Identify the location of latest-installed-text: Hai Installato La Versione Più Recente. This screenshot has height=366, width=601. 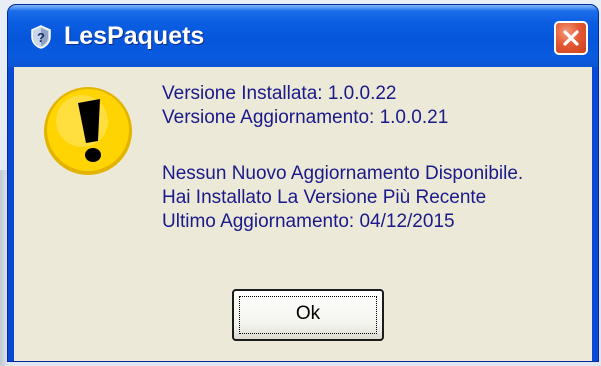
(324, 197).